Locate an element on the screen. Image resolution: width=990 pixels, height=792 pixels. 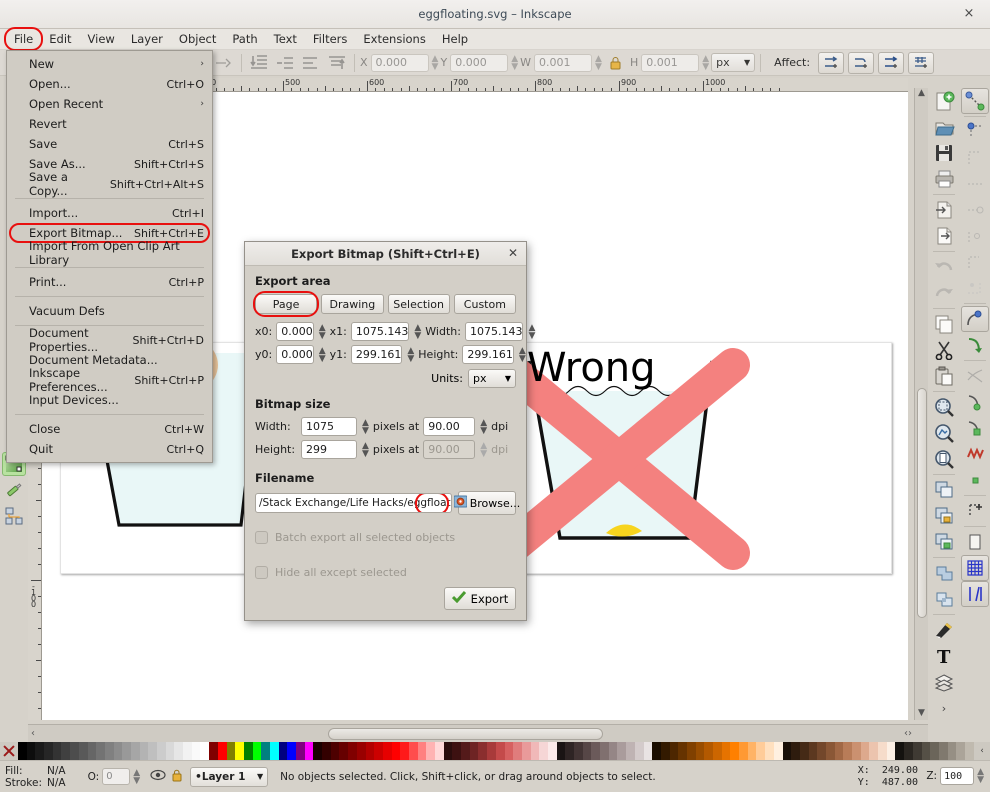
no-color-icon is located at coordinates (9, 751).